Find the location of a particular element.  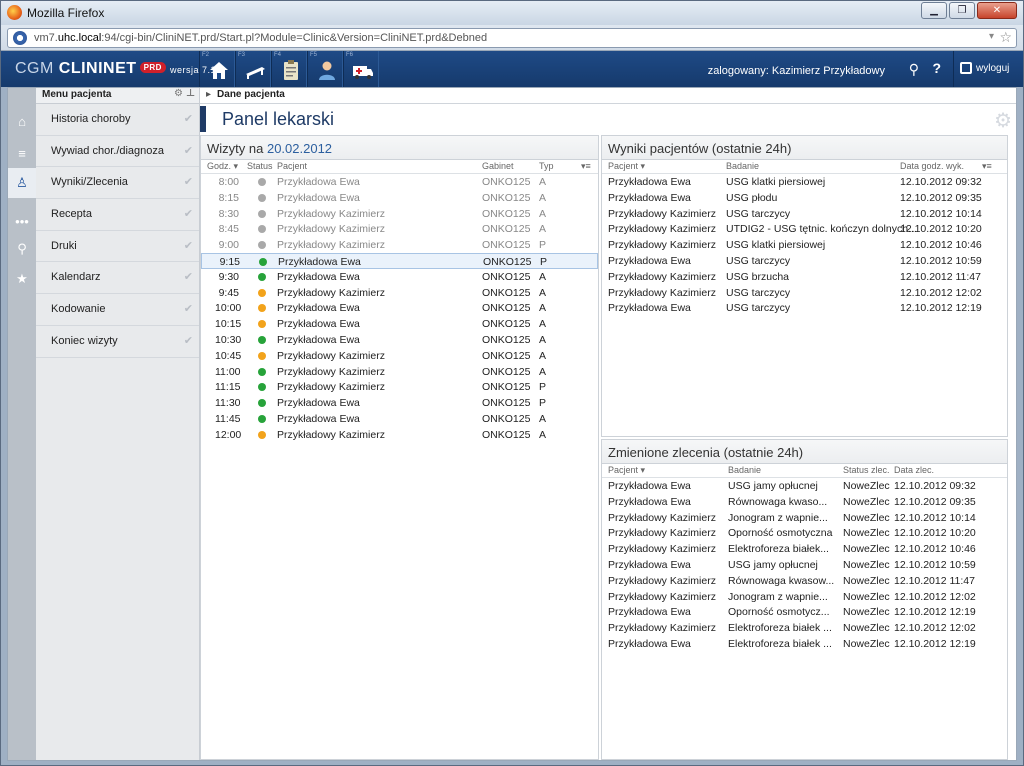

order-test: Oporność osmotyczna is located at coordinates (780, 533).